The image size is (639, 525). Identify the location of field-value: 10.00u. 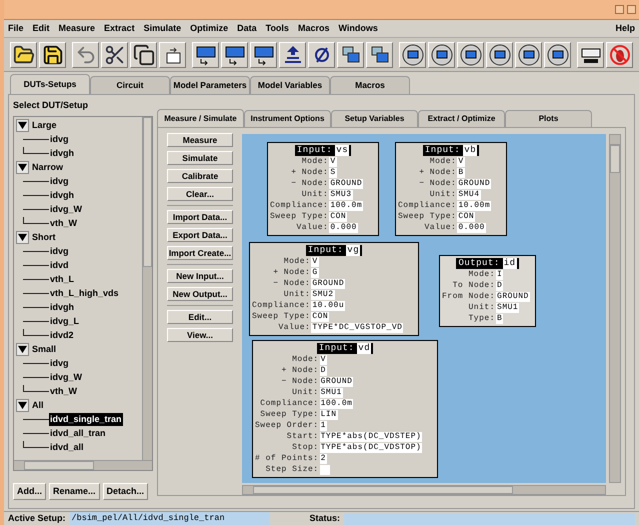
(328, 306).